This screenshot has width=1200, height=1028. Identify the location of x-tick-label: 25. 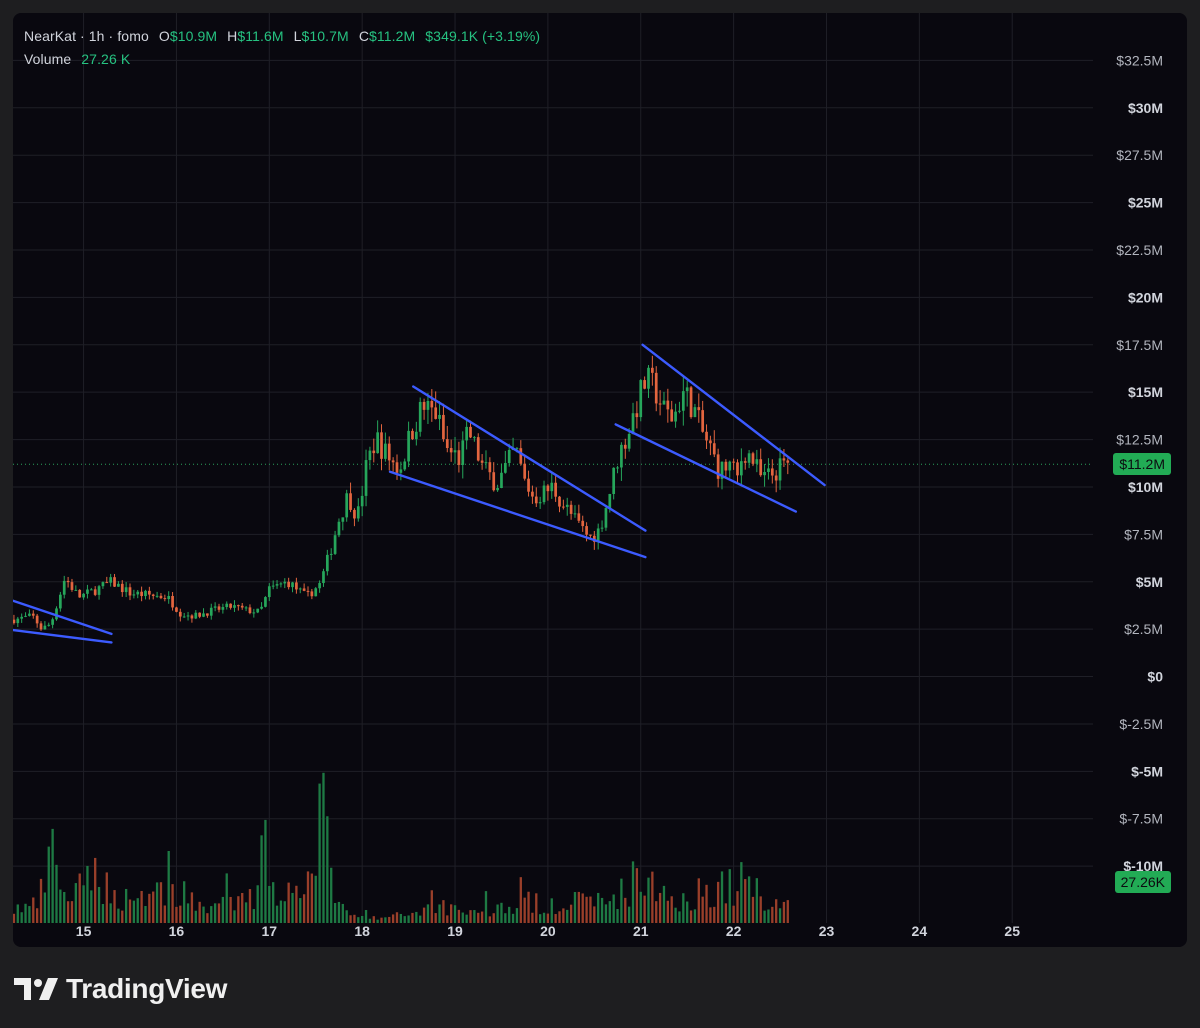
(1012, 931).